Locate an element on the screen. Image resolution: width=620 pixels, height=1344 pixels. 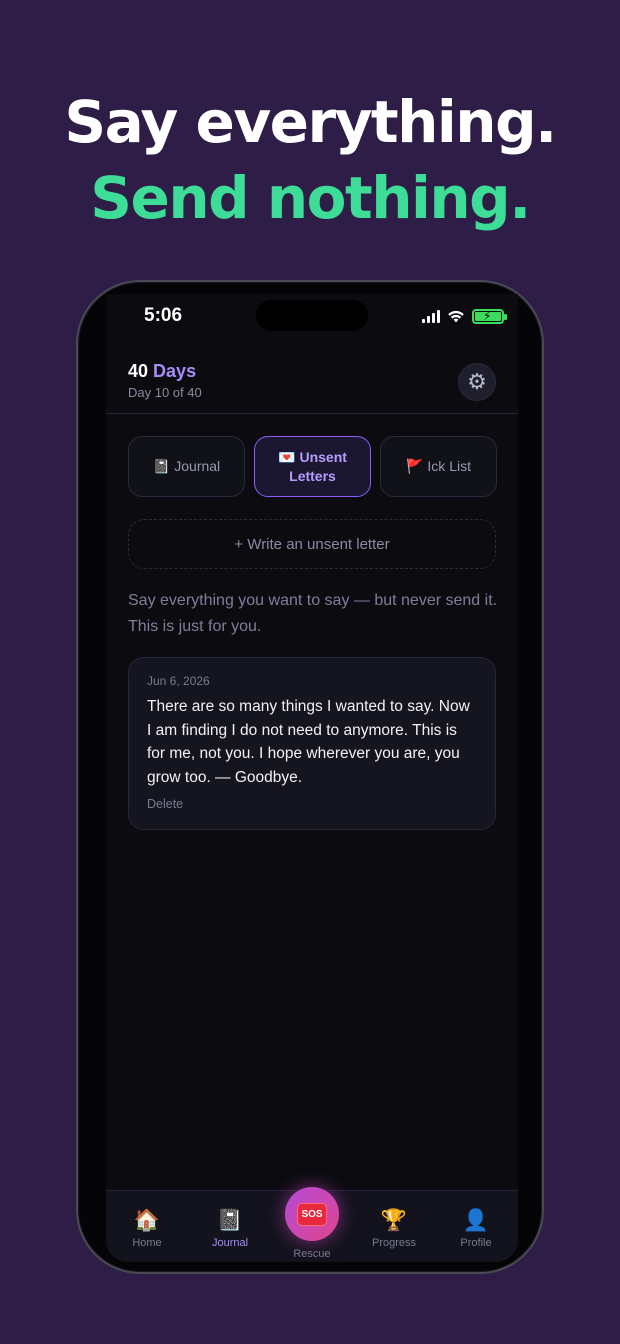
tab-unsent-letters-label-2: Letters is located at coordinates (312, 475).